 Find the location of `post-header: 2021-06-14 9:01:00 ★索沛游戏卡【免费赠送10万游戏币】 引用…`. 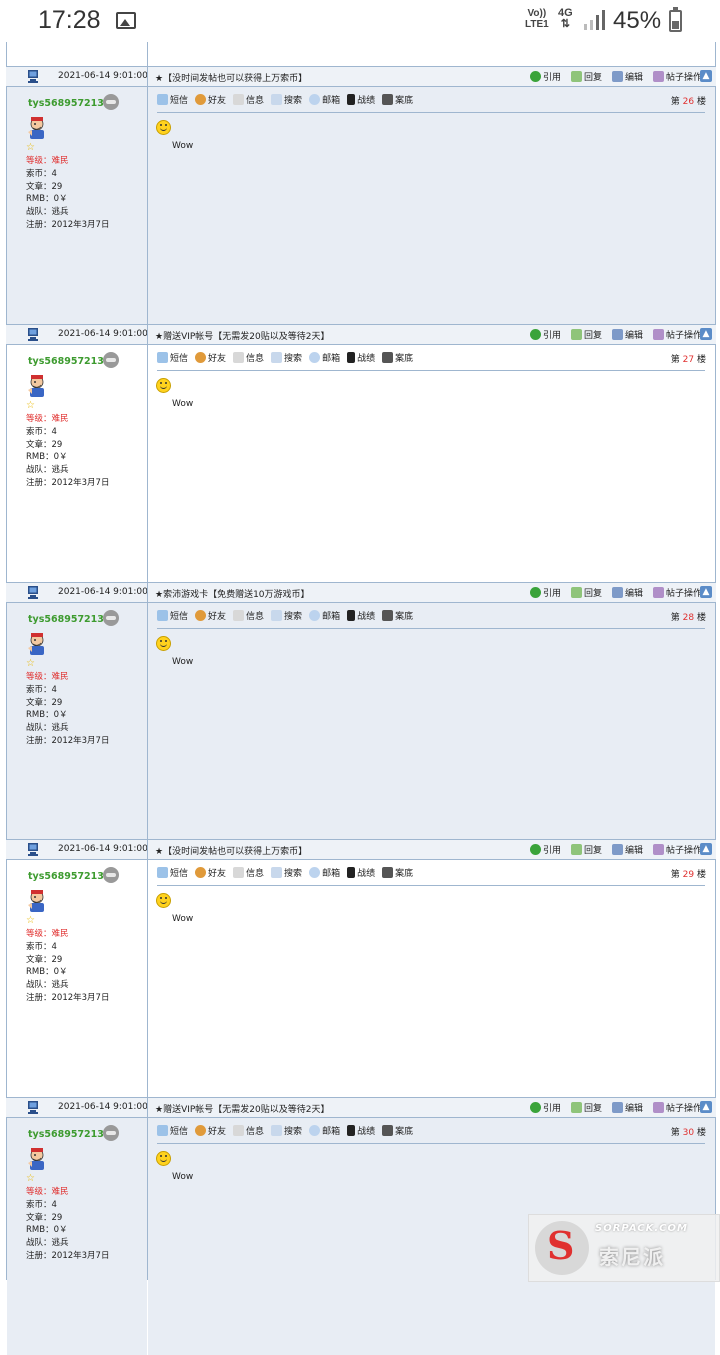

post-header: 2021-06-14 9:01:00 ★索沛游戏卡【免费赠送10万游戏币】 引用… is located at coordinates (361, 592).